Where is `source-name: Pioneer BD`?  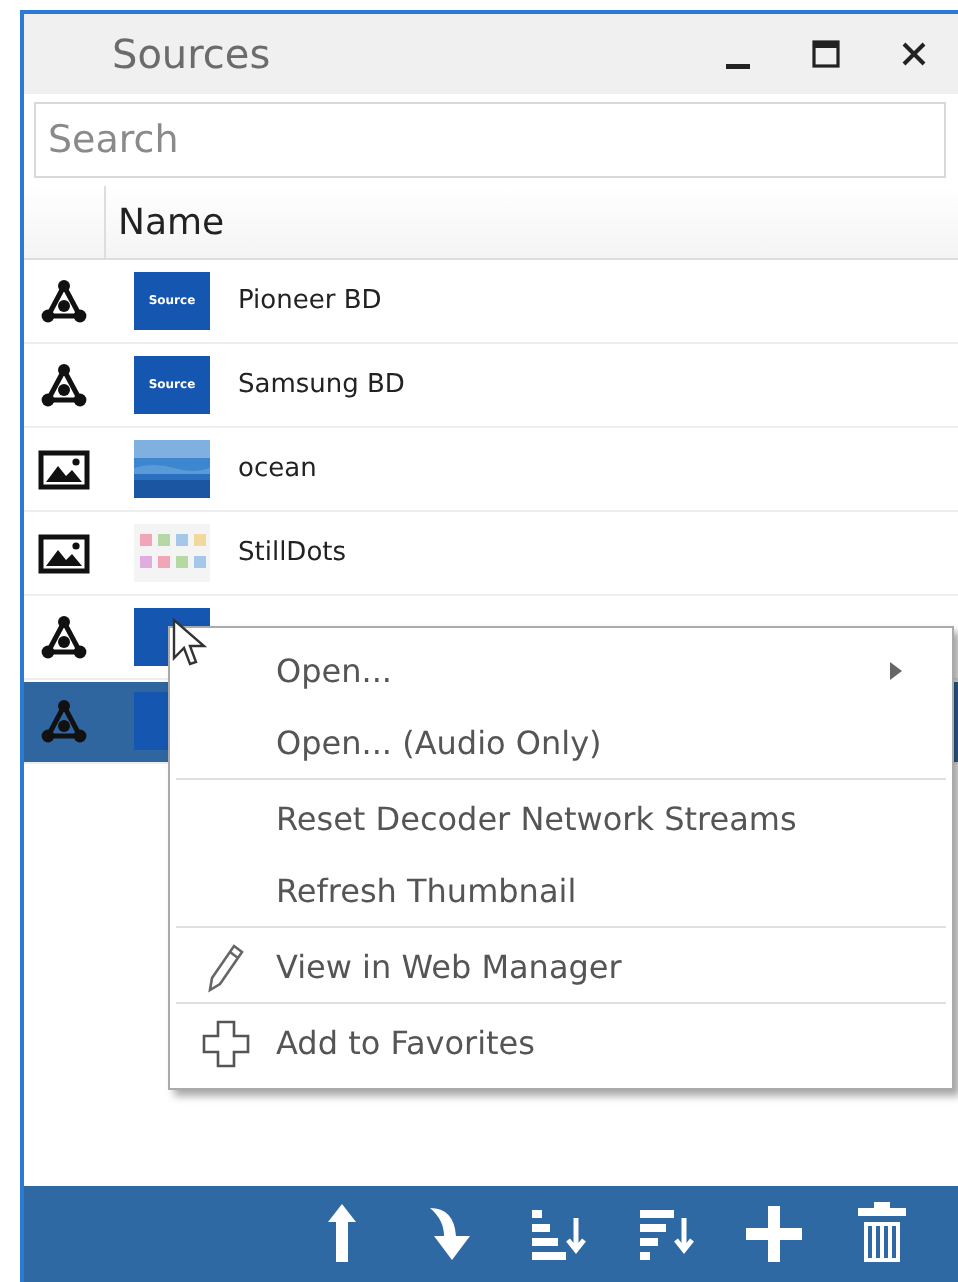 source-name: Pioneer BD is located at coordinates (310, 301).